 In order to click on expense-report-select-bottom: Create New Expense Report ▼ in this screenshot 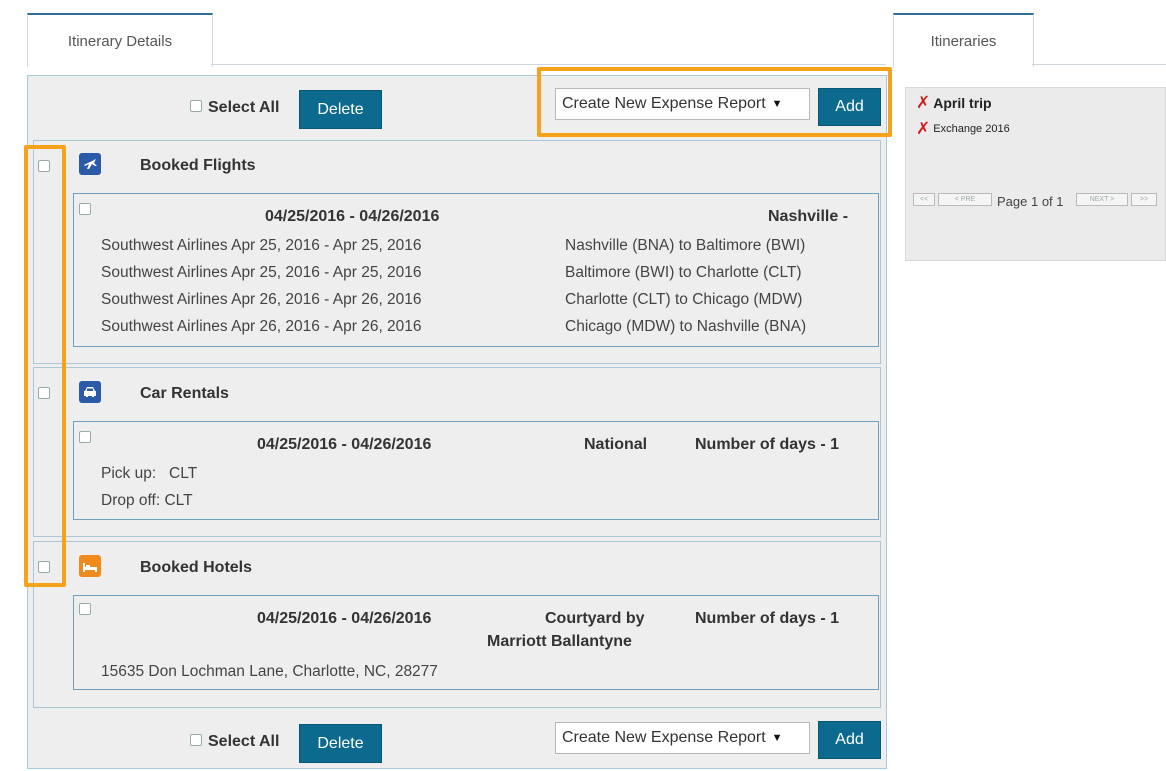, I will do `click(682, 738)`.